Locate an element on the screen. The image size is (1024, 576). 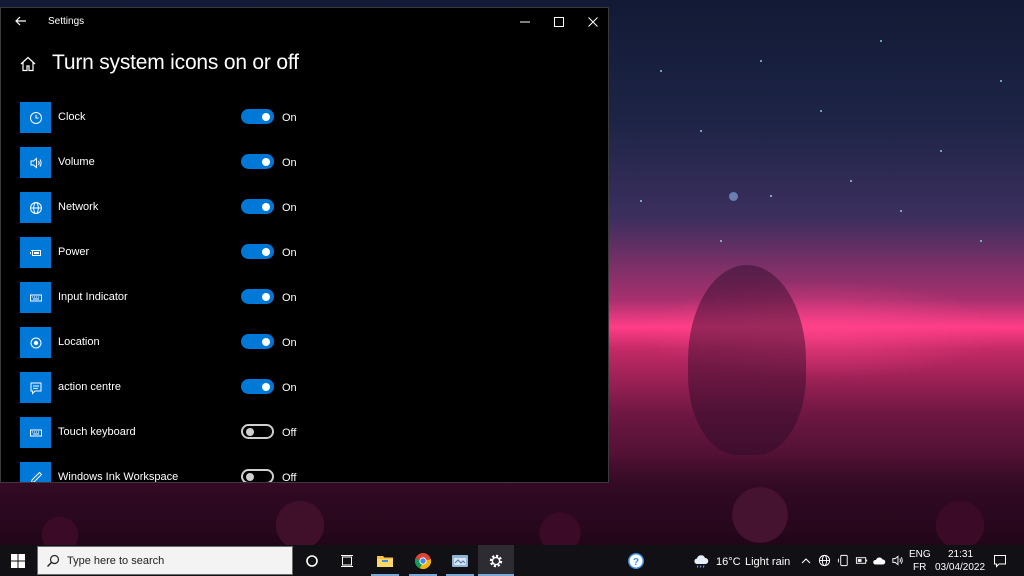
globe-icon is located at coordinates (824, 560).